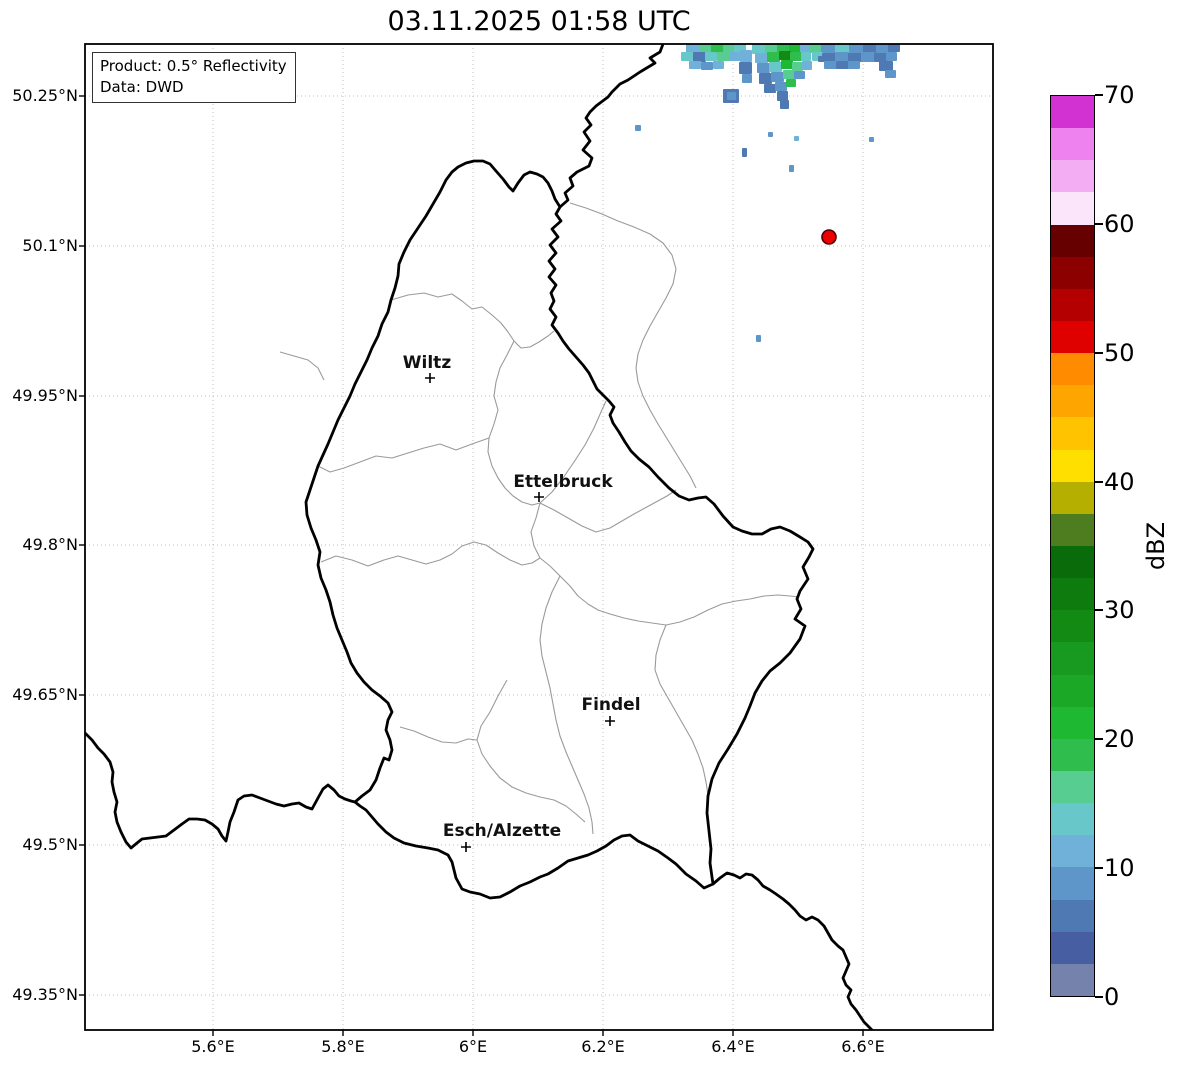 Image resolution: width=1184 pixels, height=1081 pixels. Describe the element at coordinates (829, 237) in the screenshot. I see `storm-cell-marker` at that location.